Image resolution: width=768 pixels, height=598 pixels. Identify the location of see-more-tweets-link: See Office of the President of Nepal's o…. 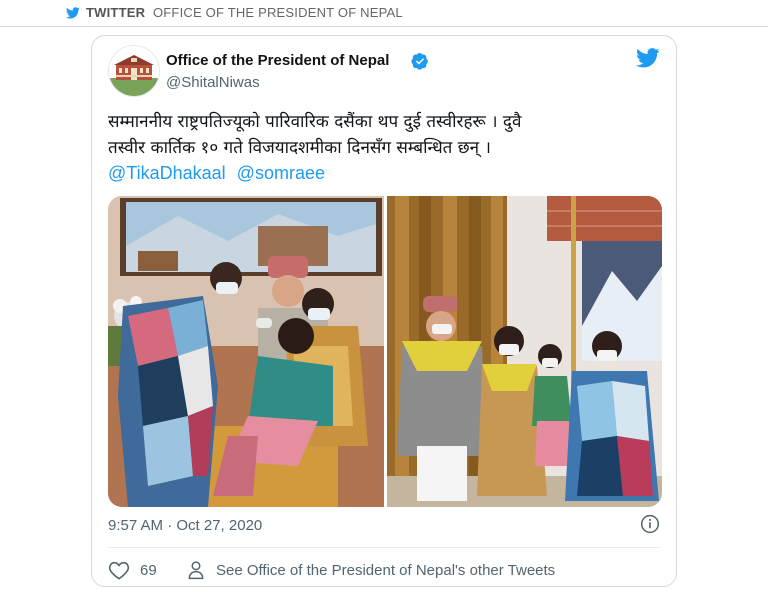
(385, 570).